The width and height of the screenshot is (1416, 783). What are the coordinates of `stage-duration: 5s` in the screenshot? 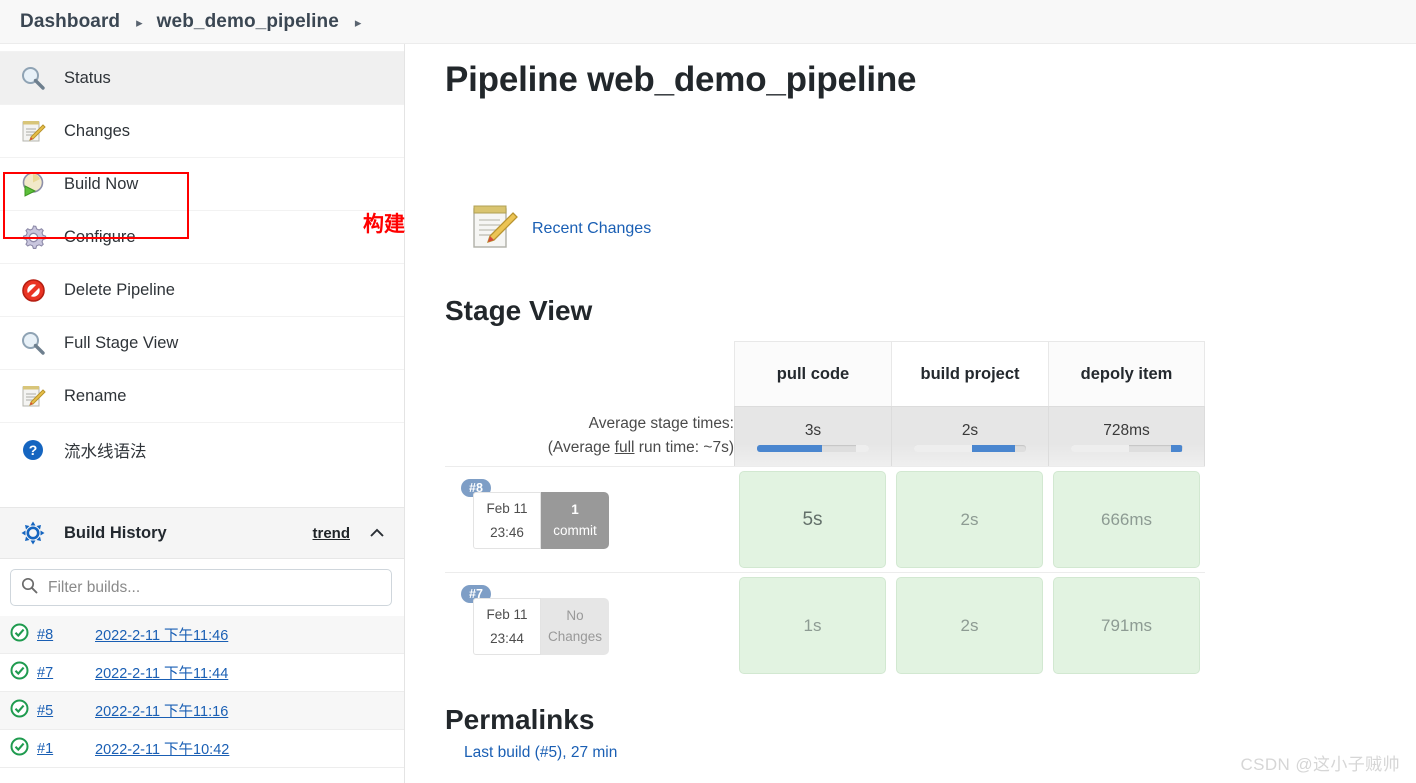 It's located at (812, 519).